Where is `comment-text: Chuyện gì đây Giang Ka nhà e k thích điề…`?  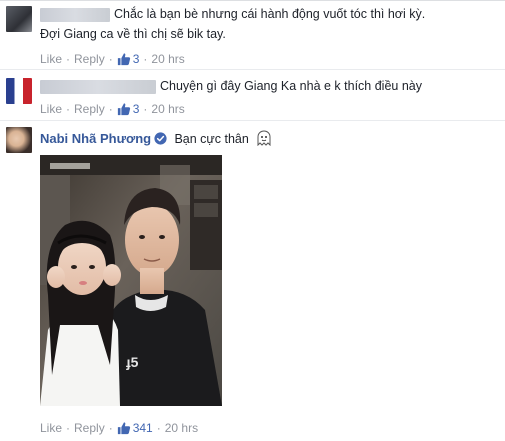 comment-text: Chuyện gì đây Giang Ka nhà e k thích điề… is located at coordinates (291, 86).